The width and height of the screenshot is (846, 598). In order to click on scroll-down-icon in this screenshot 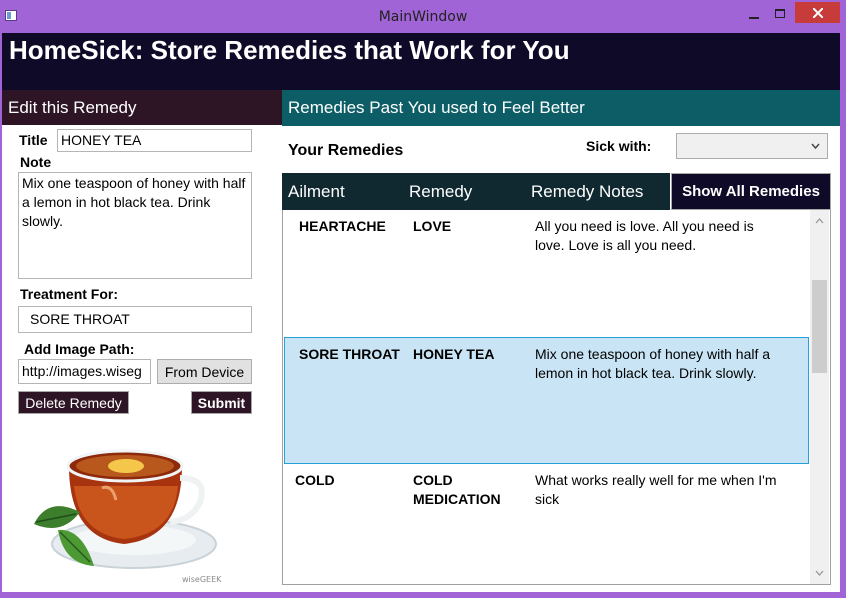, I will do `click(819, 573)`.